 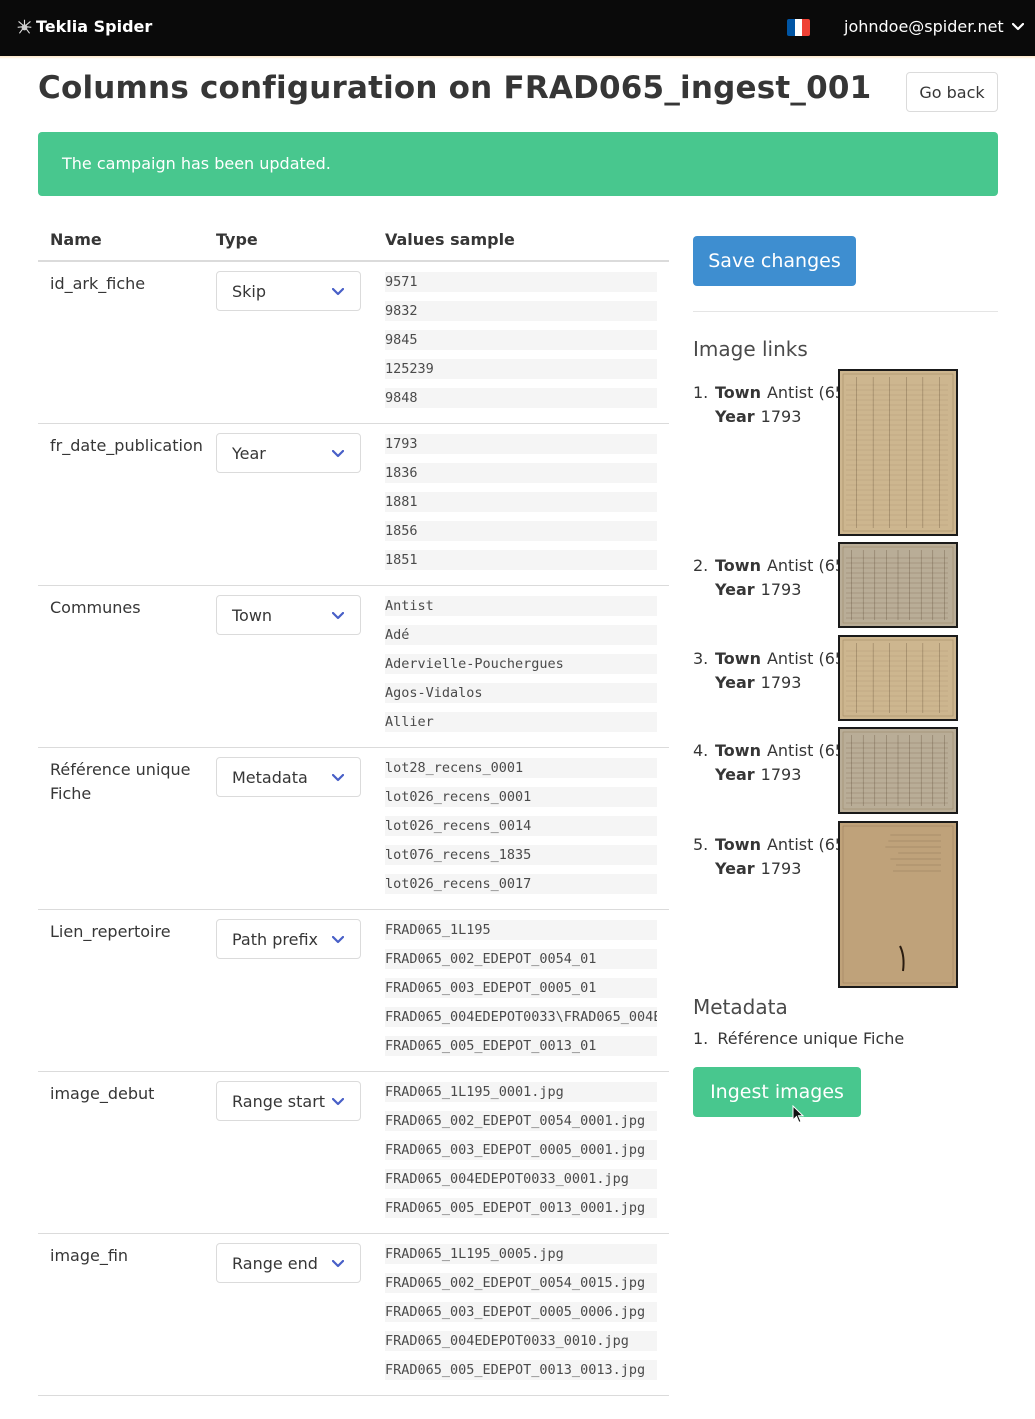 What do you see at coordinates (125, 1256) in the screenshot?
I see `column-name: image_fin` at bounding box center [125, 1256].